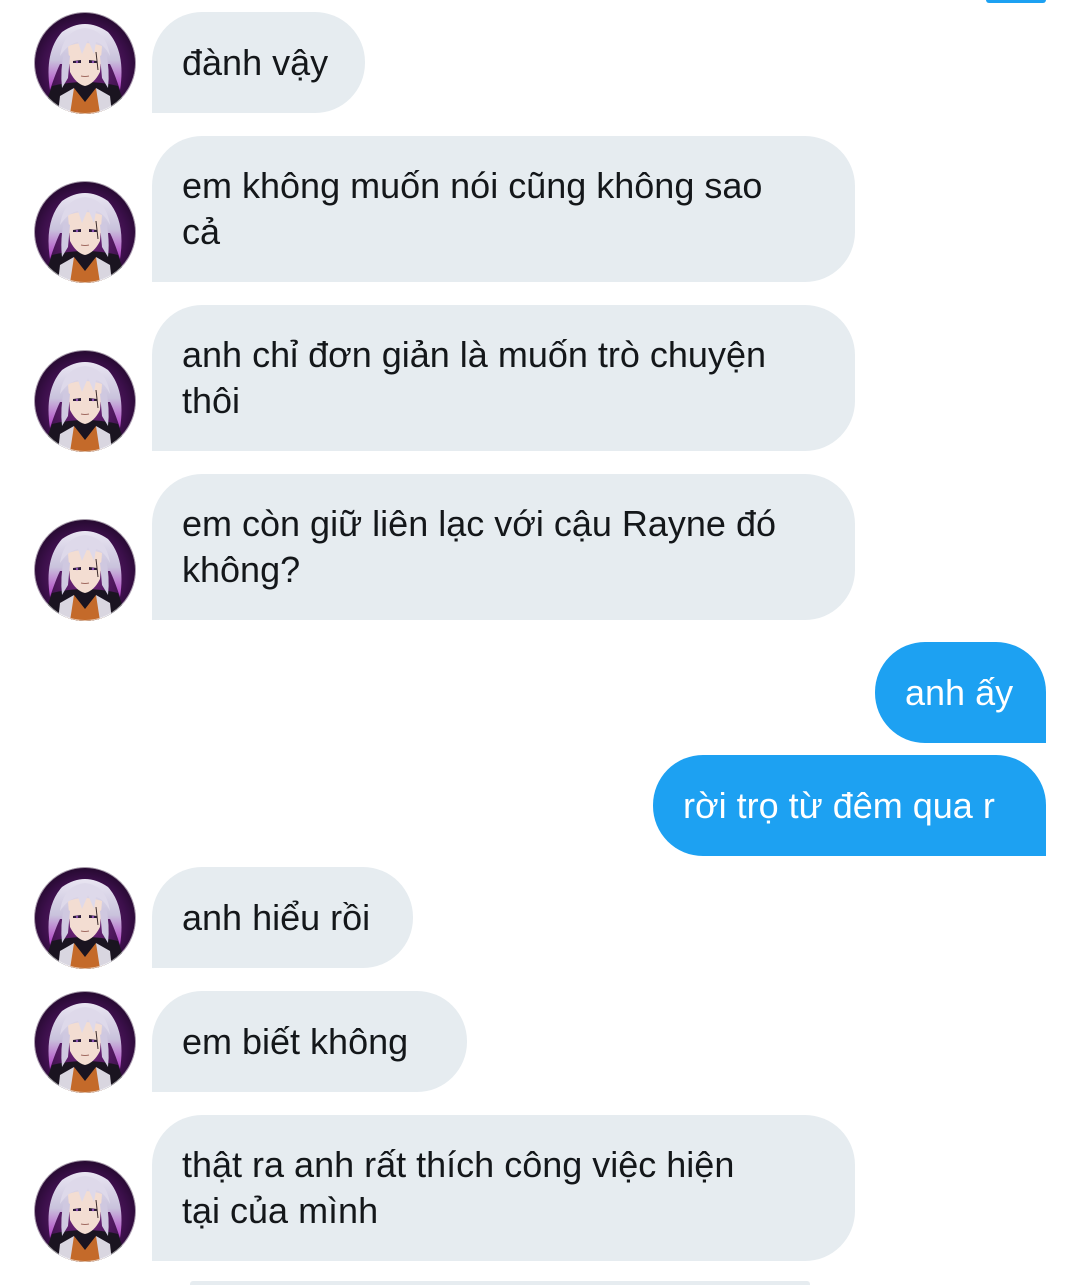 This screenshot has width=1080, height=1285. Describe the element at coordinates (960, 692) in the screenshot. I see `message-bubble-outgoing: anh ấy` at that location.